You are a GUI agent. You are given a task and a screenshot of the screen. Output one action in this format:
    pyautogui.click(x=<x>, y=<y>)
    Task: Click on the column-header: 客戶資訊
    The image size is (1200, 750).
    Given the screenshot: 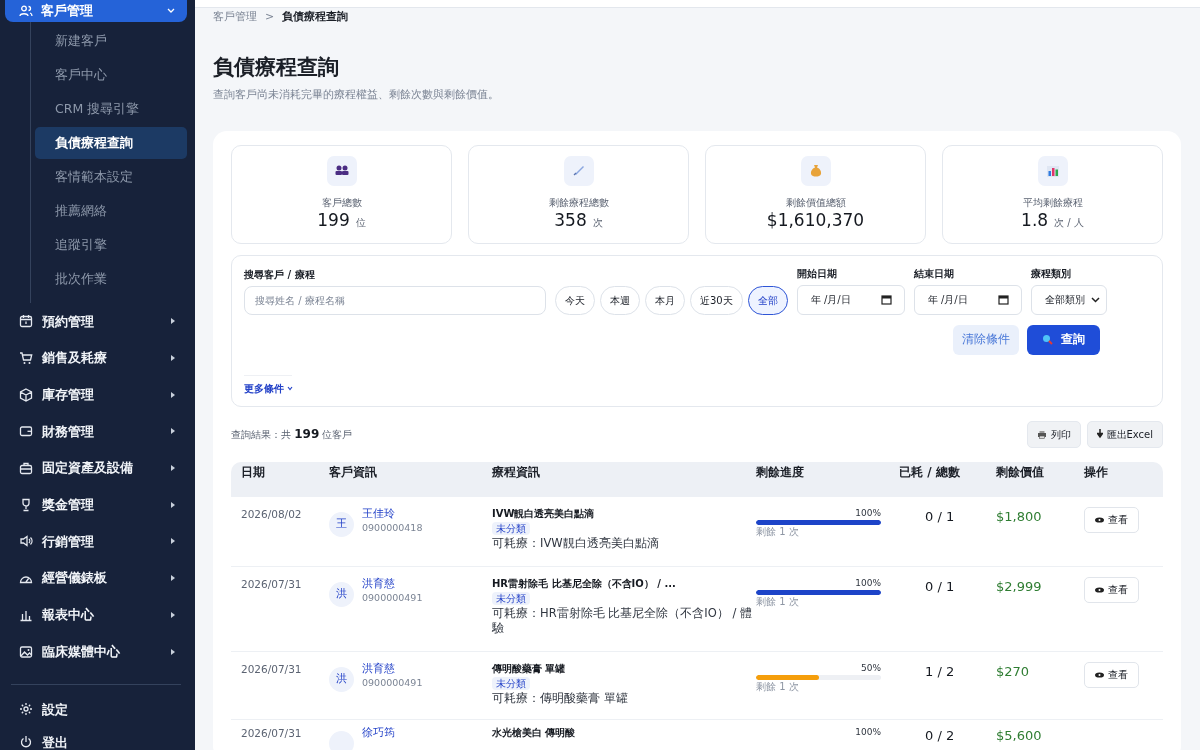 What is the action you would take?
    pyautogui.click(x=353, y=472)
    